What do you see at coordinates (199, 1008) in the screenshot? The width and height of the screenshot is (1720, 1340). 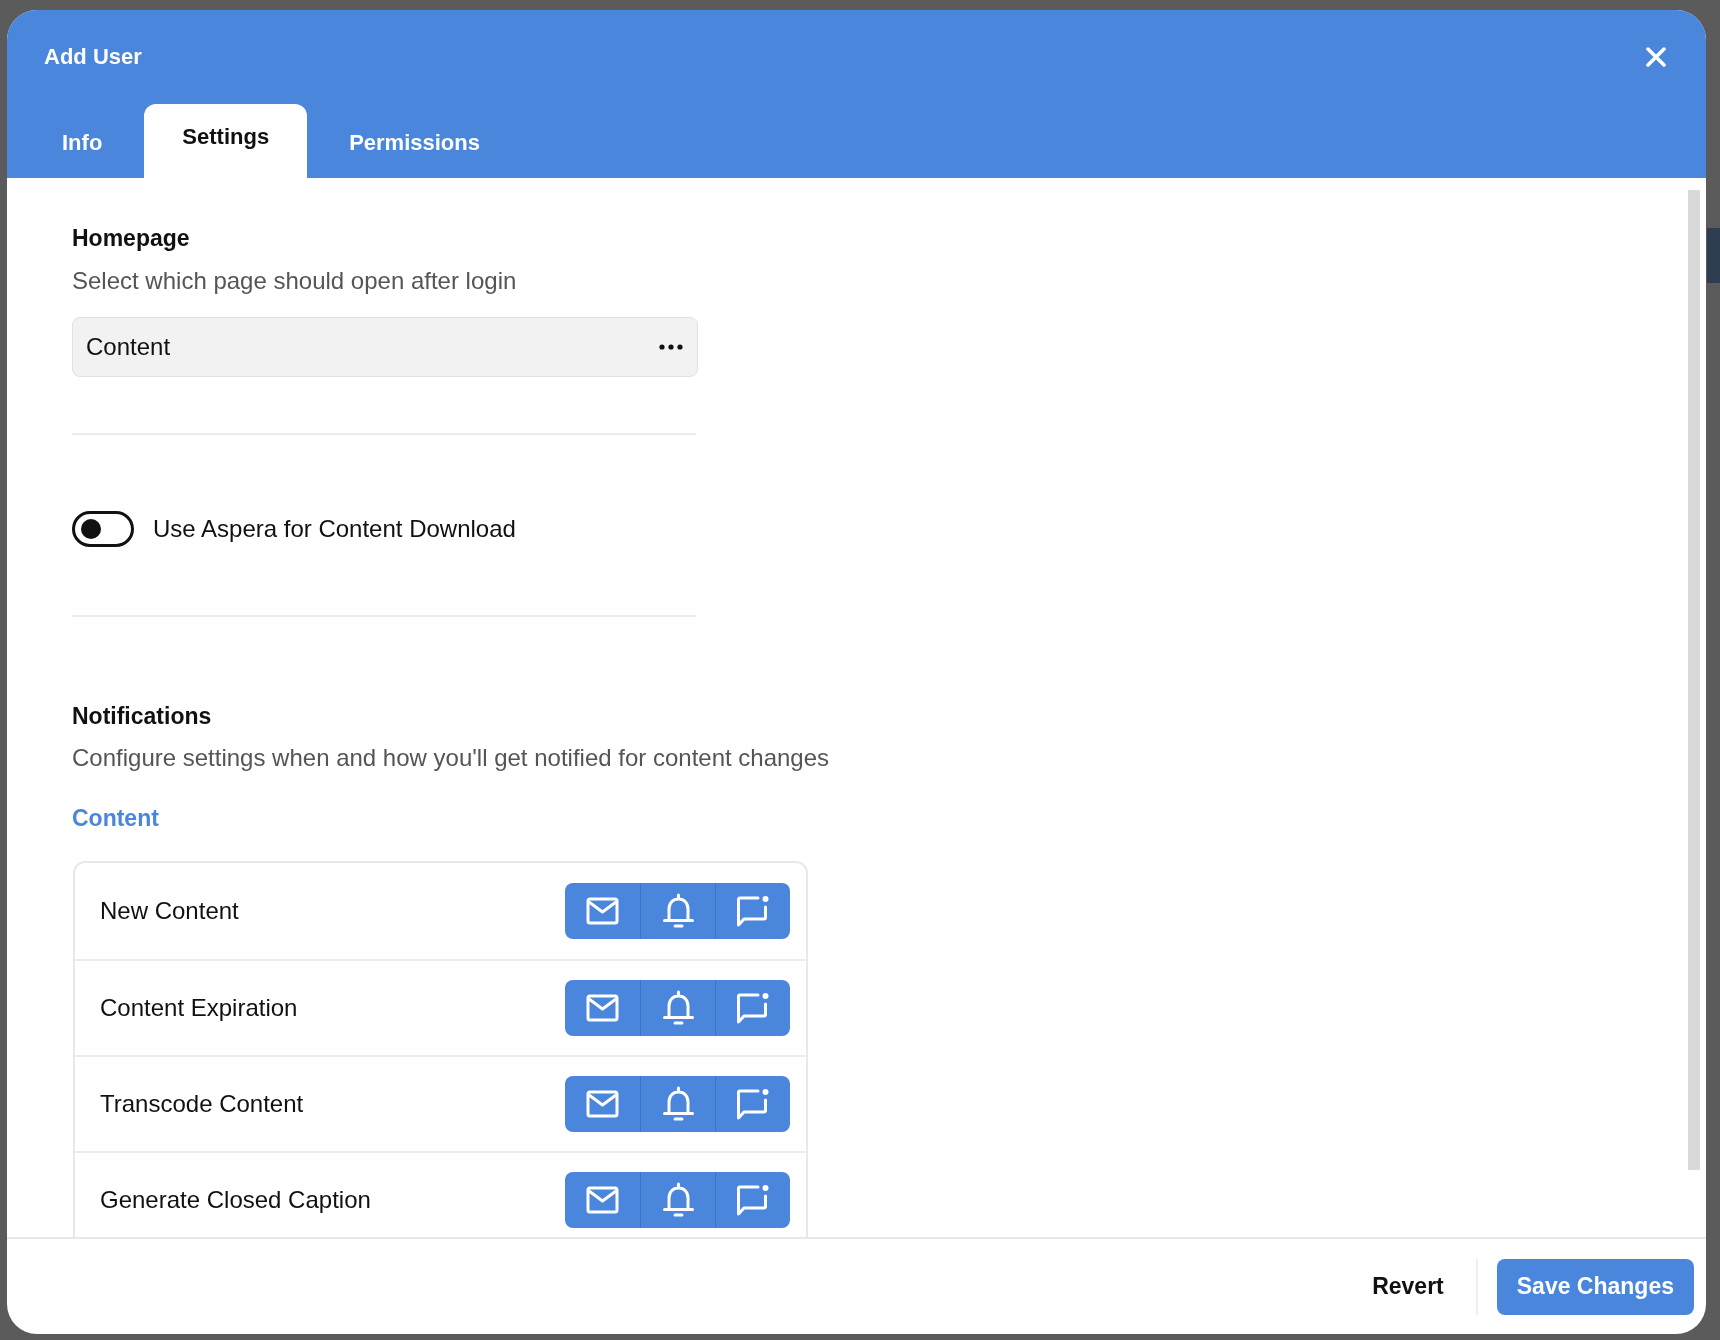 I see `notification-label: Content Expiration` at bounding box center [199, 1008].